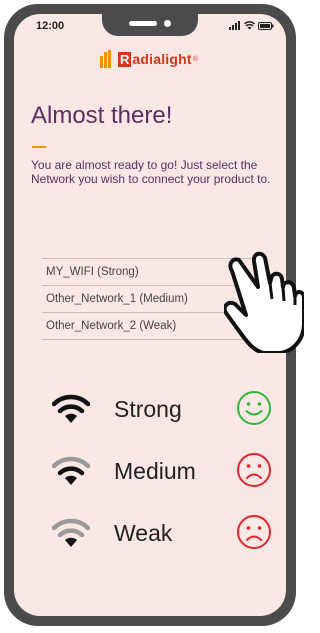 The image size is (320, 633). I want to click on wifi-status-icon, so click(249, 25).